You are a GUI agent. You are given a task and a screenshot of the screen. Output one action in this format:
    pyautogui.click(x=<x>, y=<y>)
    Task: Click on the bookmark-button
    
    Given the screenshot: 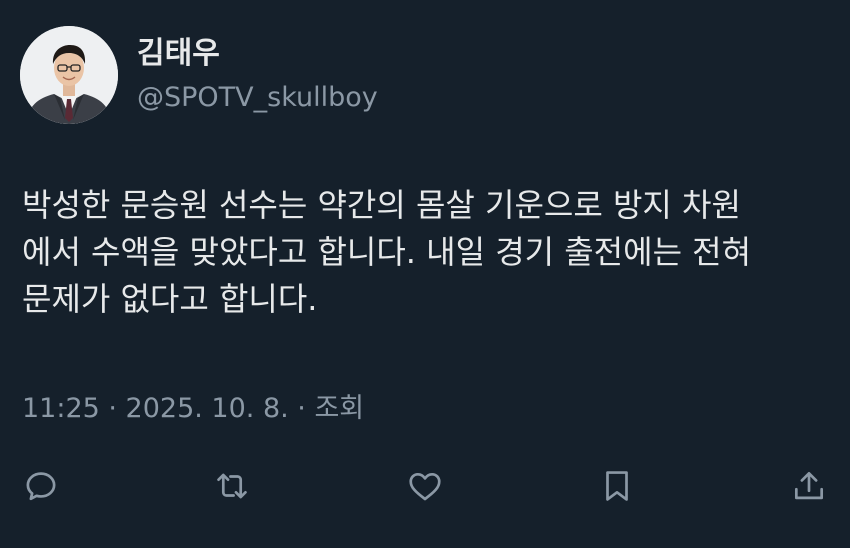 What is the action you would take?
    pyautogui.click(x=617, y=486)
    